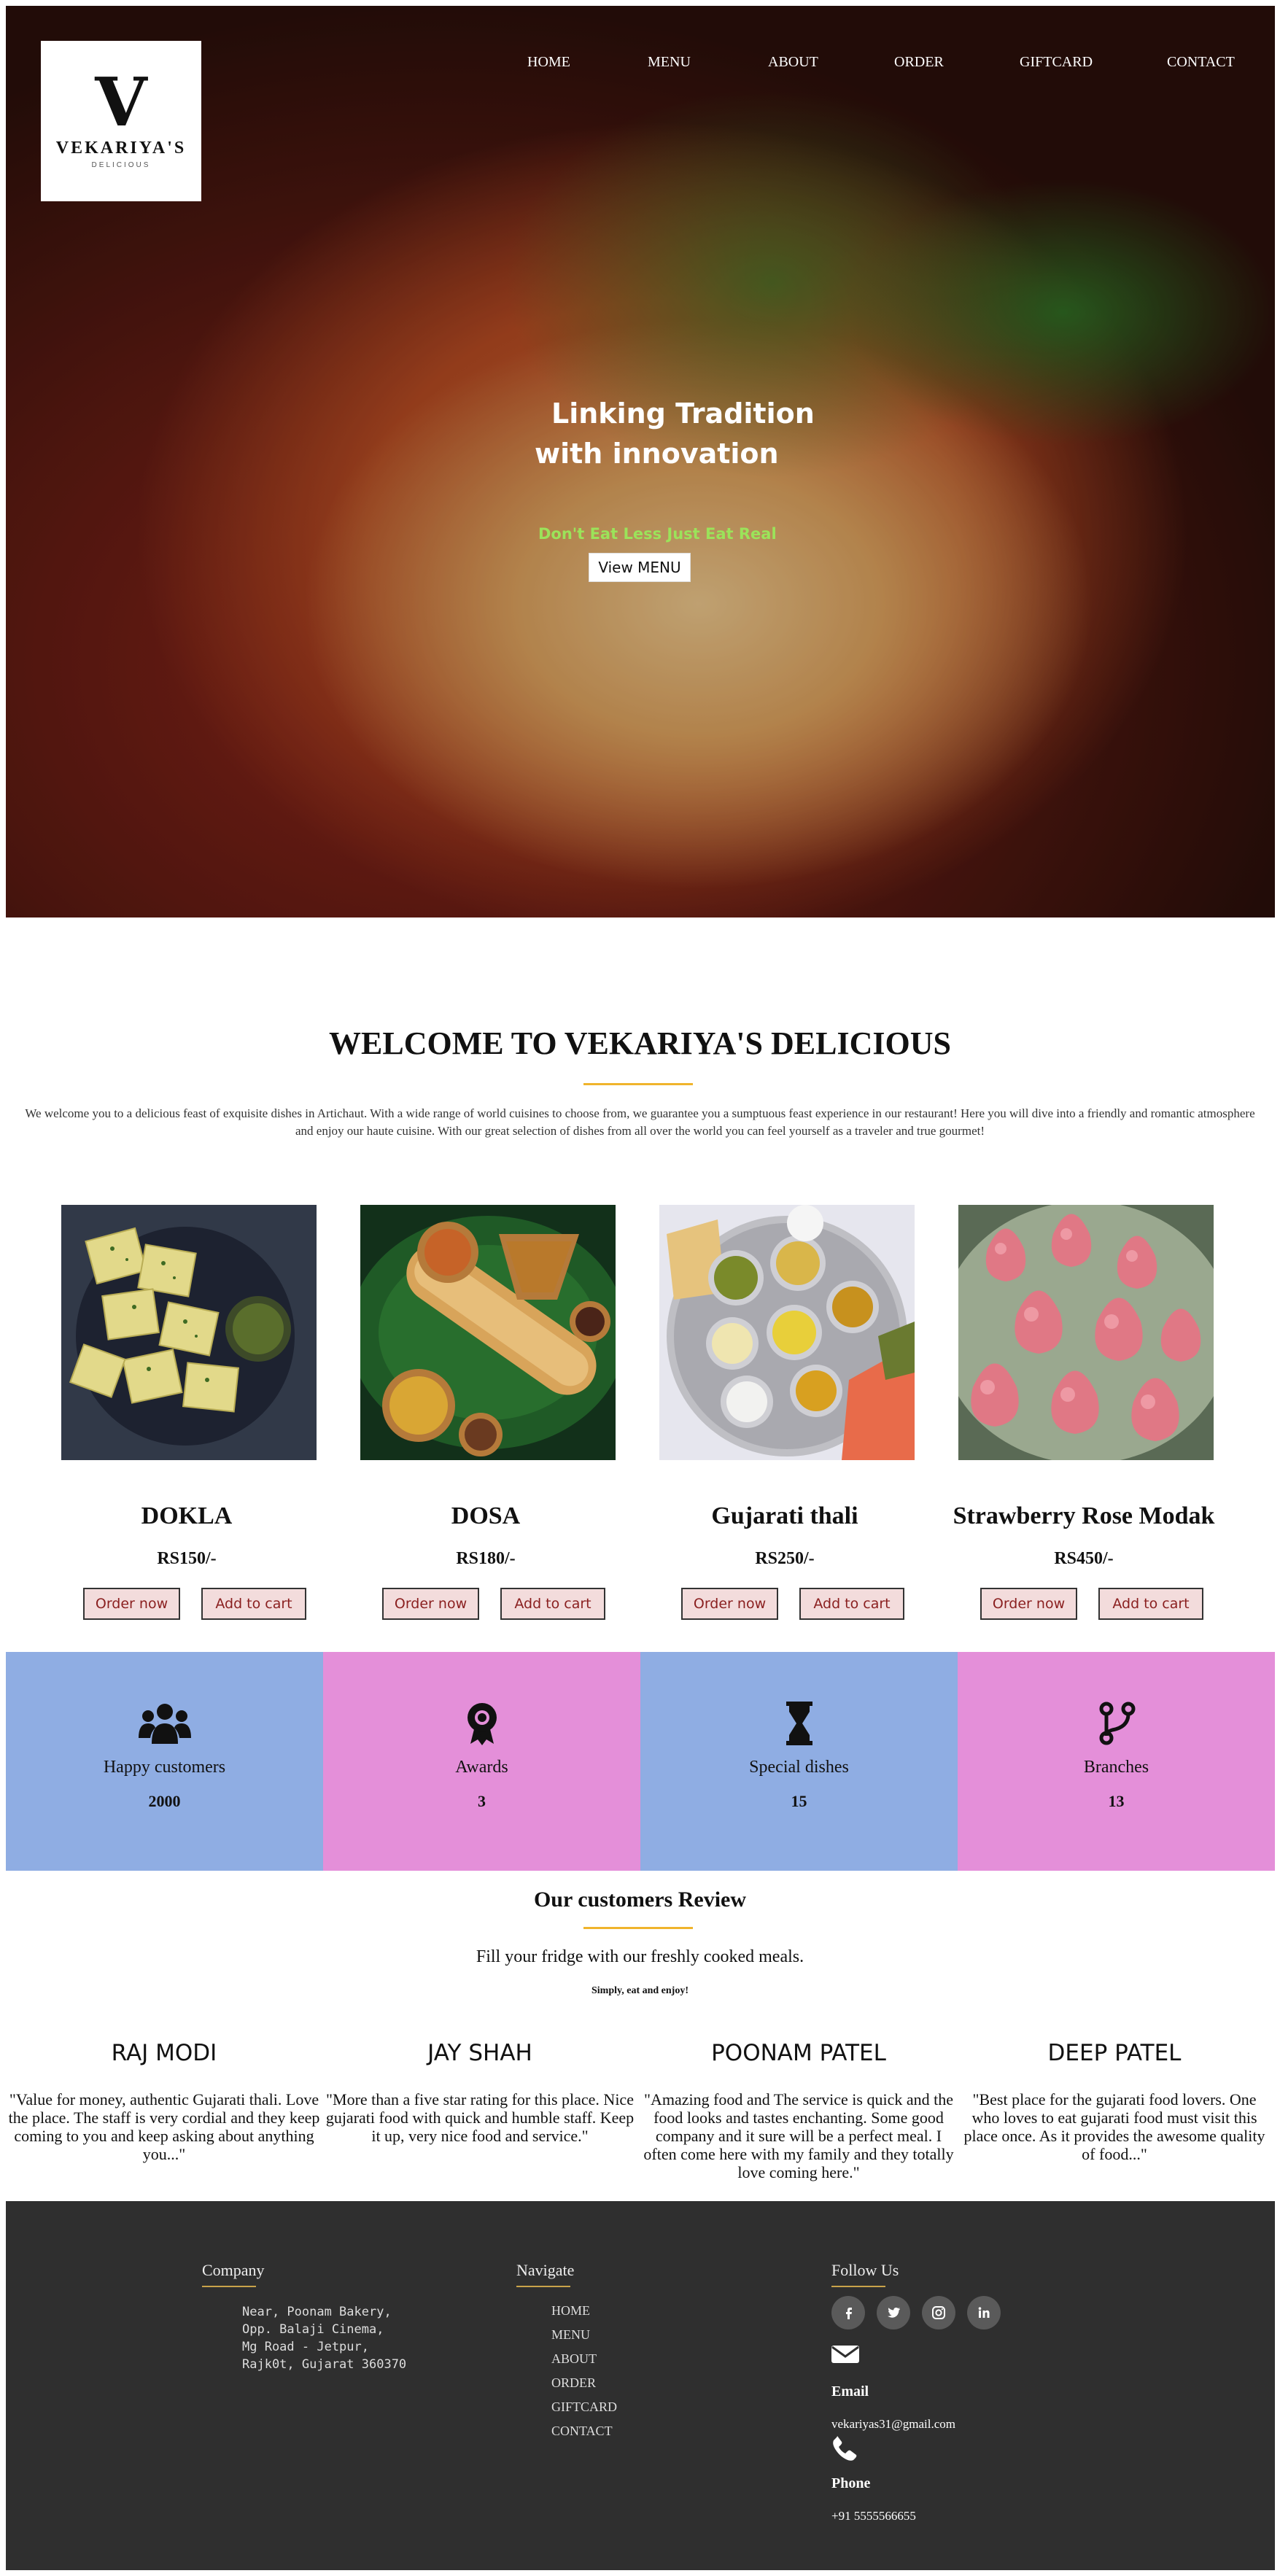 The height and width of the screenshot is (2576, 1280). I want to click on welcome-title: WELCOME TO VEKARIYA'S DELICIOUS, so click(640, 1043).